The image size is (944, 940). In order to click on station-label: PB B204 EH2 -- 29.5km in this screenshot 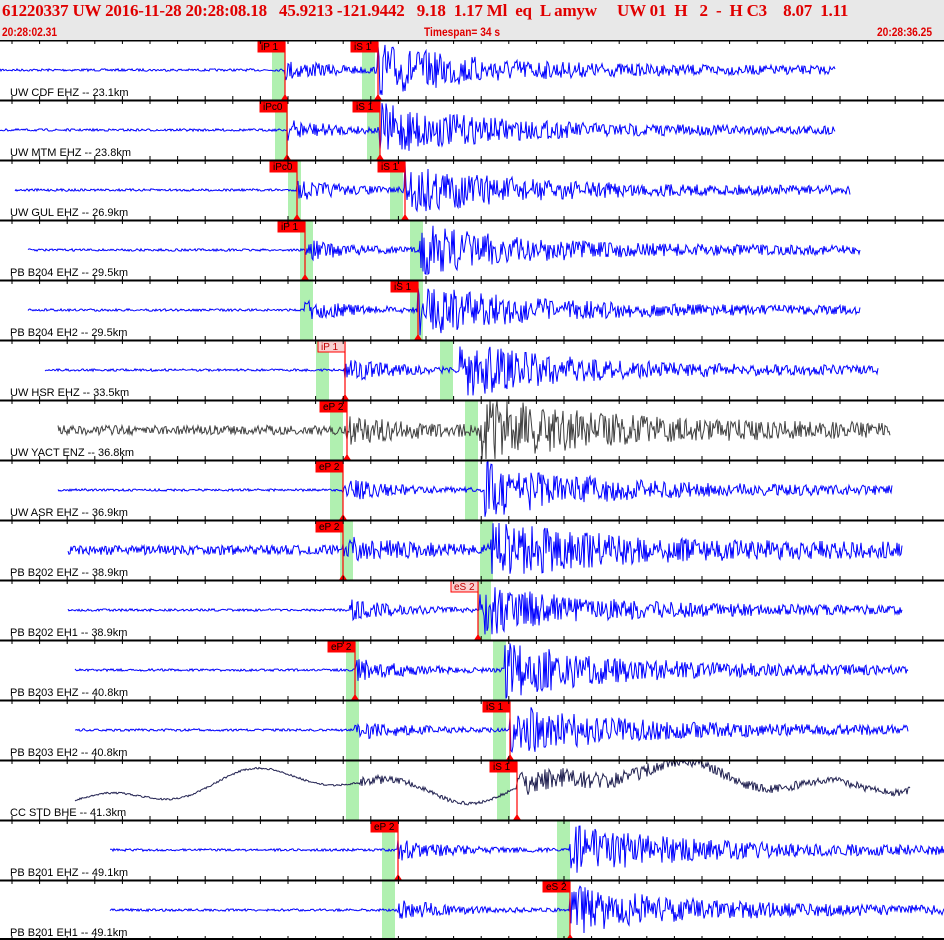, I will do `click(68, 333)`.